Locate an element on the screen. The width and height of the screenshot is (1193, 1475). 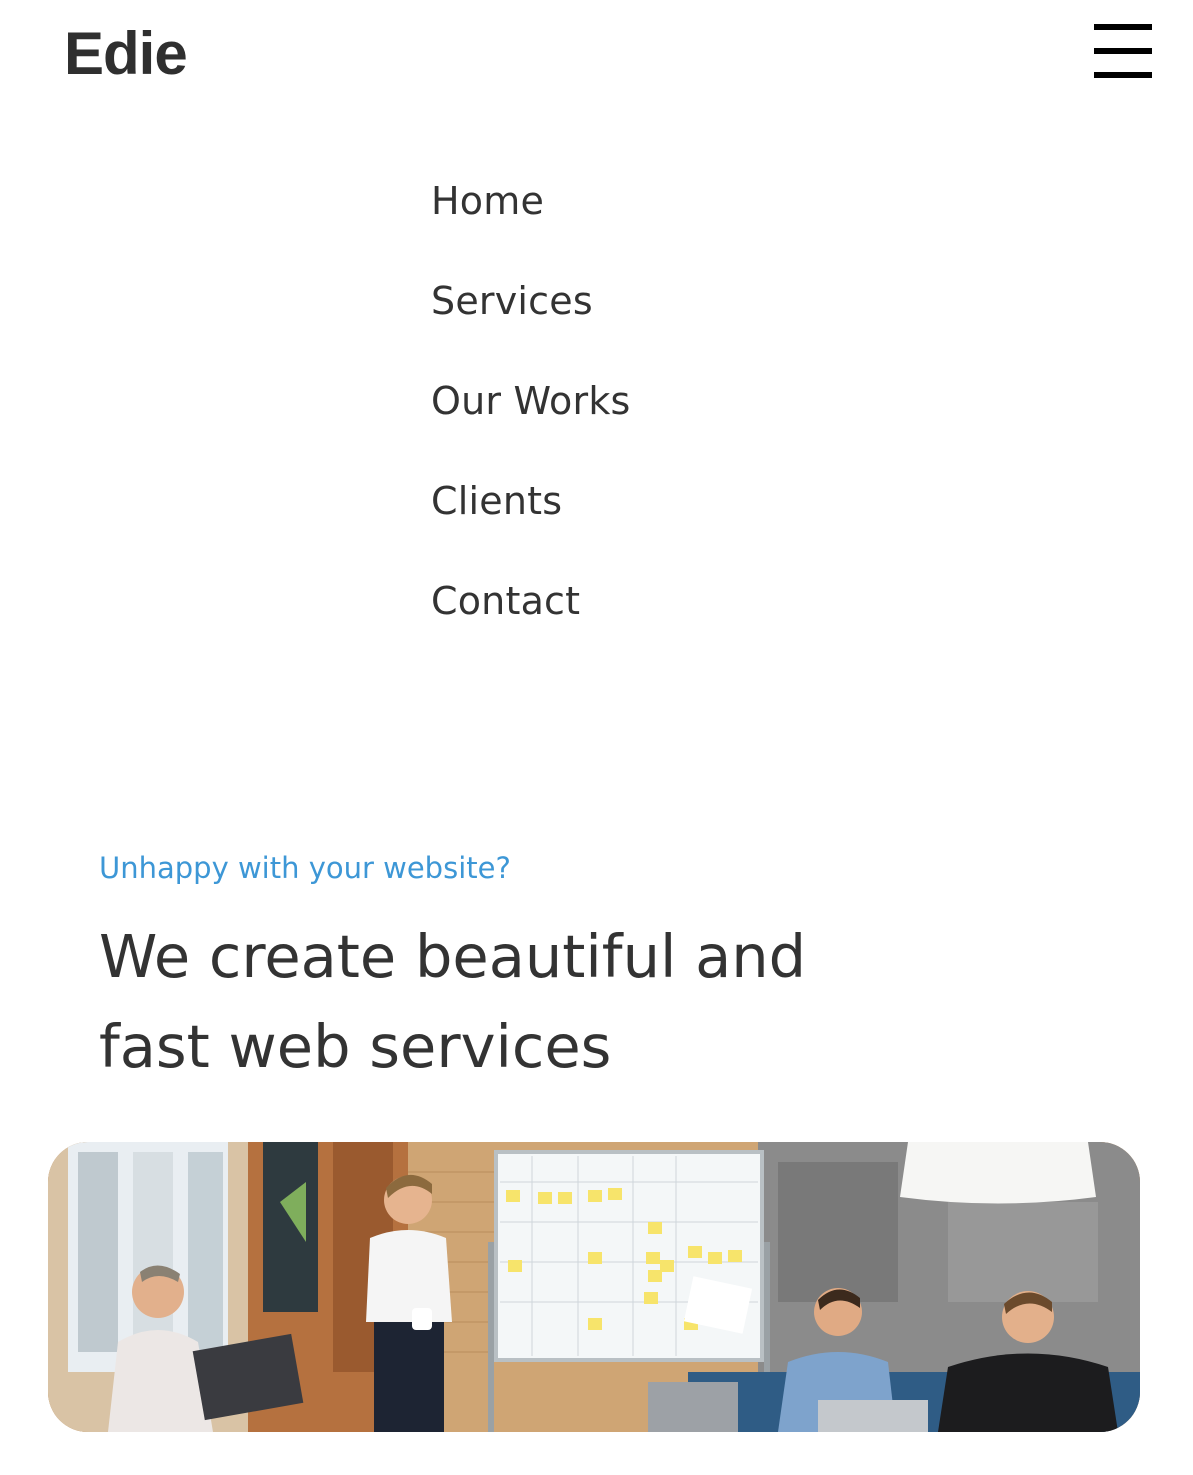
nav-item-home: Home is located at coordinates (531, 220).